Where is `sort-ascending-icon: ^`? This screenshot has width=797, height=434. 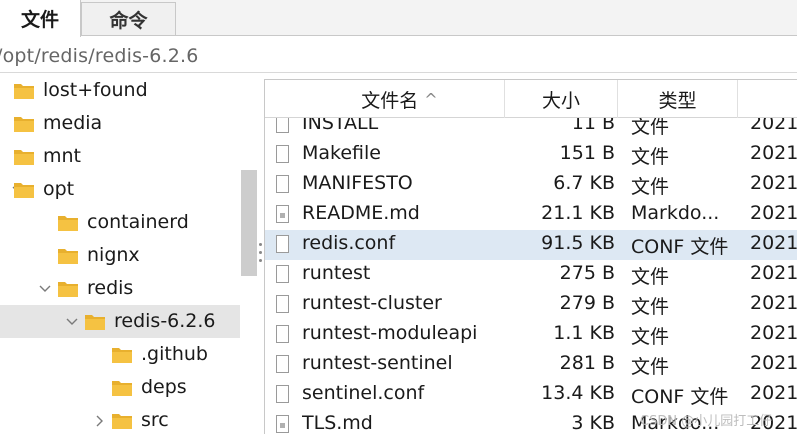 sort-ascending-icon: ^ is located at coordinates (431, 99).